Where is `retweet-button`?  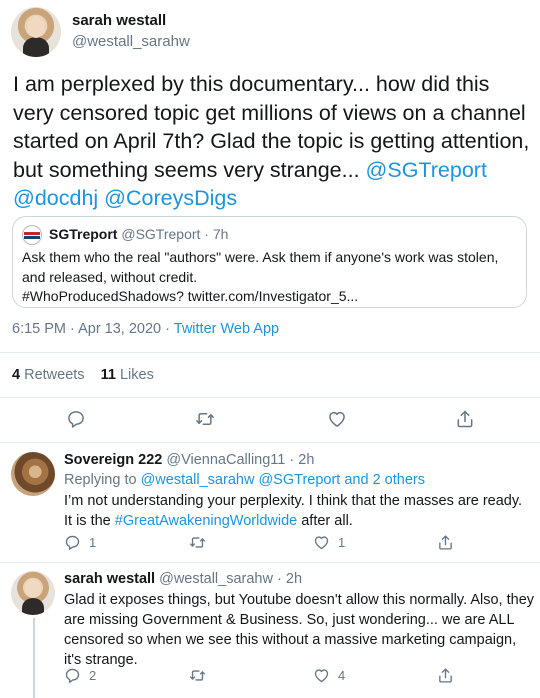
retweet-button is located at coordinates (205, 419).